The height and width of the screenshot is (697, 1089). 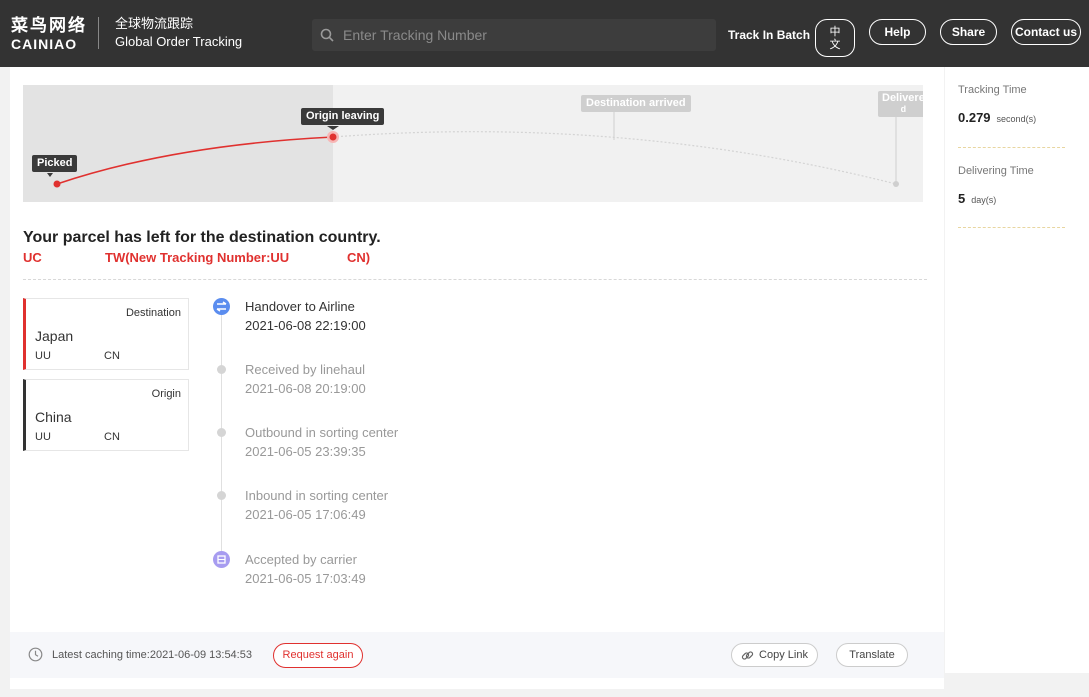 I want to click on event-title: Received by linehaul, so click(x=305, y=369).